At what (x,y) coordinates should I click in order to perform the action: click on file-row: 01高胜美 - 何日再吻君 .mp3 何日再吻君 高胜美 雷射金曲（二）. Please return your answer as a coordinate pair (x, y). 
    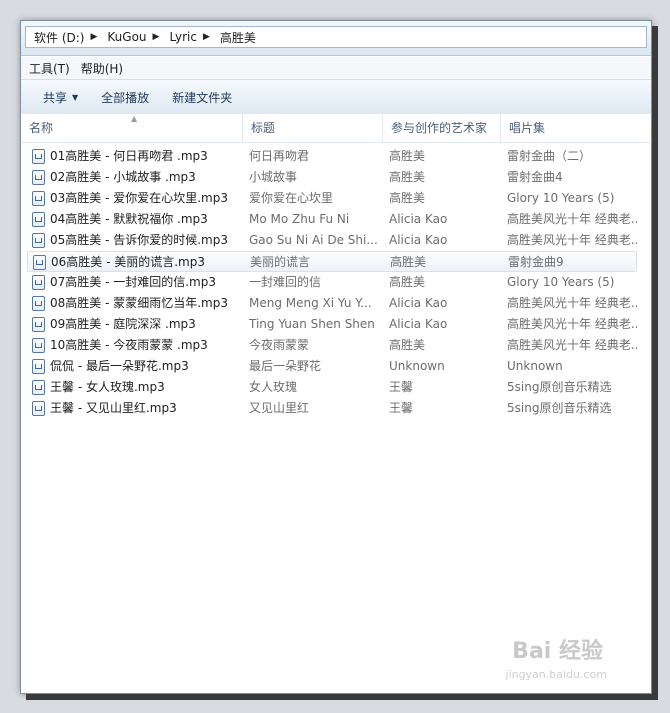
    Looking at the image, I should click on (332, 156).